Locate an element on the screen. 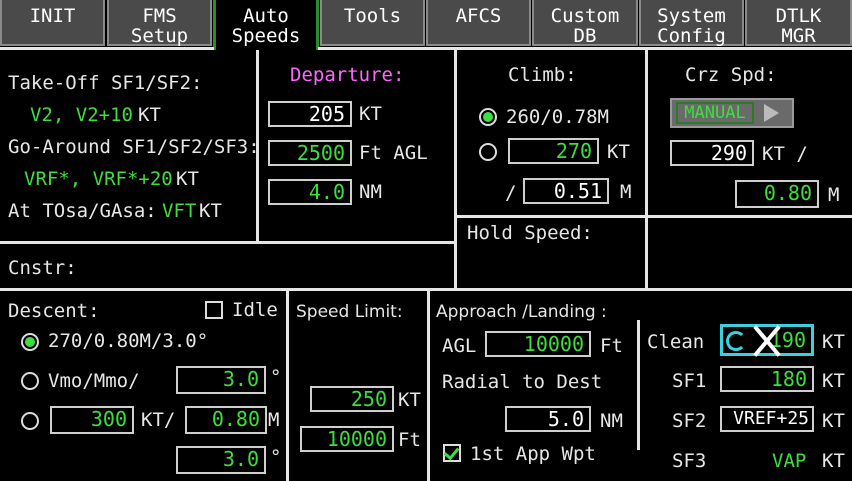 This screenshot has height=481, width=852. cruise-mode-selector: MANUAL is located at coordinates (732, 113).